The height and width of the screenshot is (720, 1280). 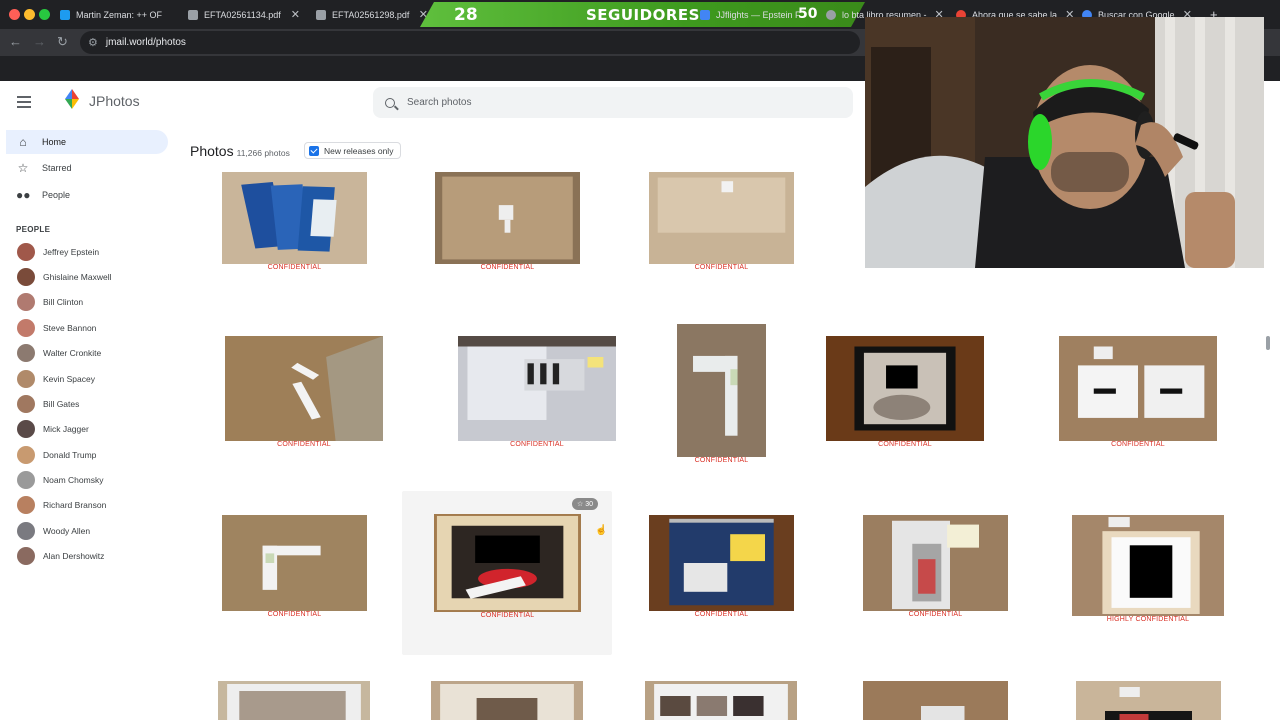 What do you see at coordinates (746, 14) in the screenshot?
I see `browser-tab: JJflights — Epstein Fli` at bounding box center [746, 14].